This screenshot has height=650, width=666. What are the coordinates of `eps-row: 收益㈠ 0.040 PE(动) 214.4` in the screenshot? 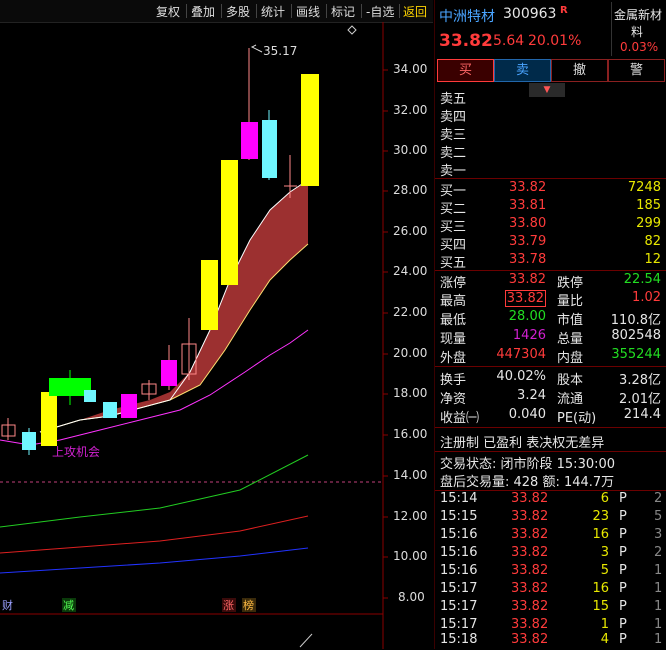 It's located at (550, 416).